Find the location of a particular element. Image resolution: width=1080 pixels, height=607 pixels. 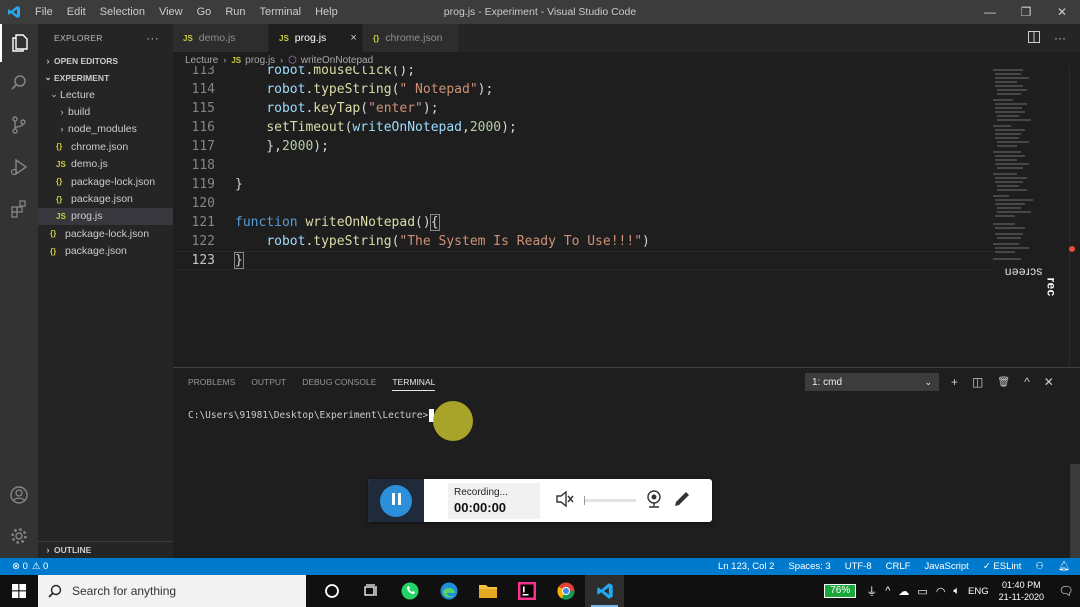

breadcrumb-symbol: writeOnNotepad is located at coordinates (337, 60).